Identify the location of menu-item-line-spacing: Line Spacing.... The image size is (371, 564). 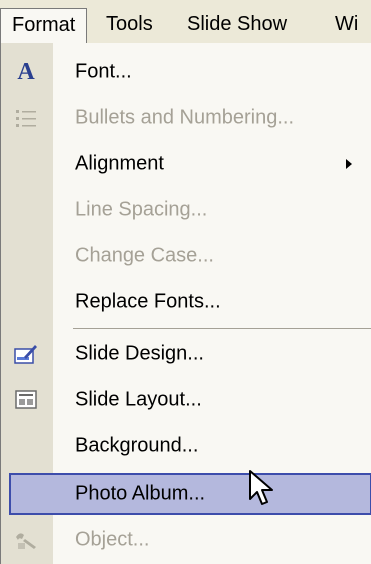
(186, 210).